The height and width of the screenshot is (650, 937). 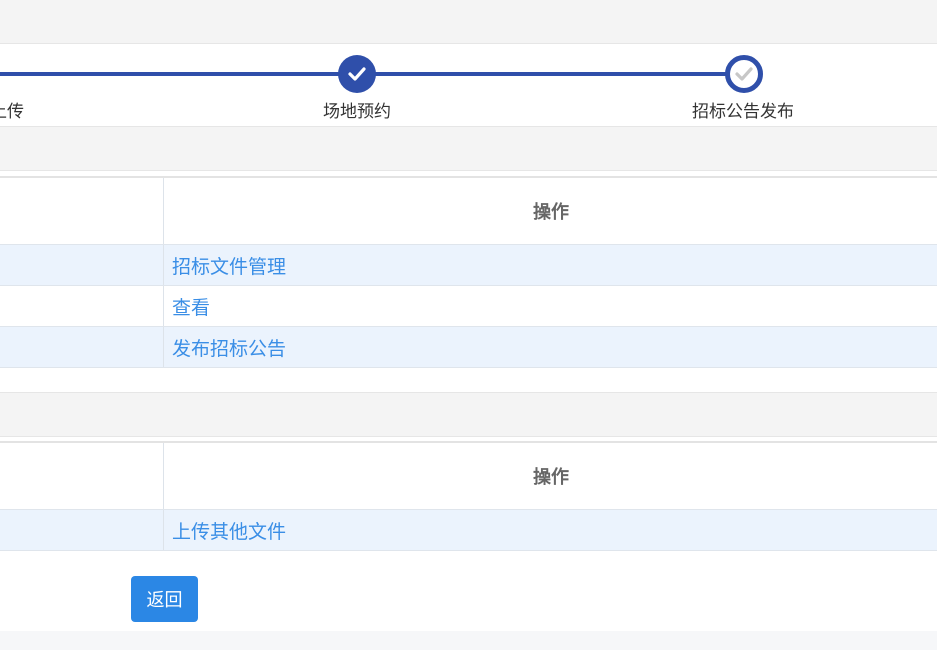 I want to click on table-row: 招标文件管理, so click(x=468, y=265).